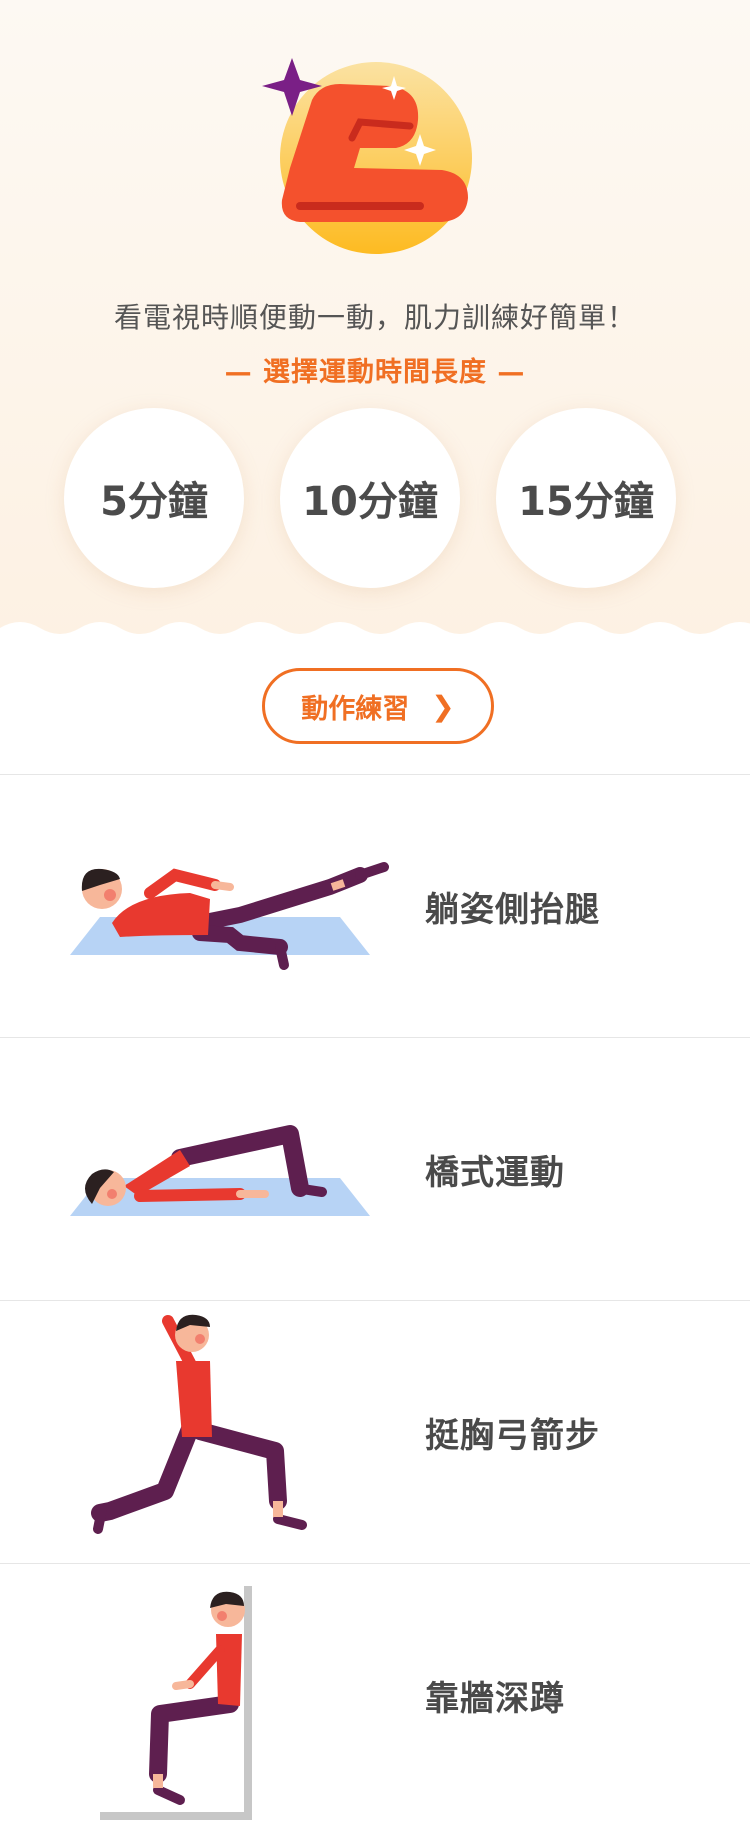 The width and height of the screenshot is (750, 1840). What do you see at coordinates (375, 372) in the screenshot?
I see `duration-subhead: — 選擇運動時間長度 —` at bounding box center [375, 372].